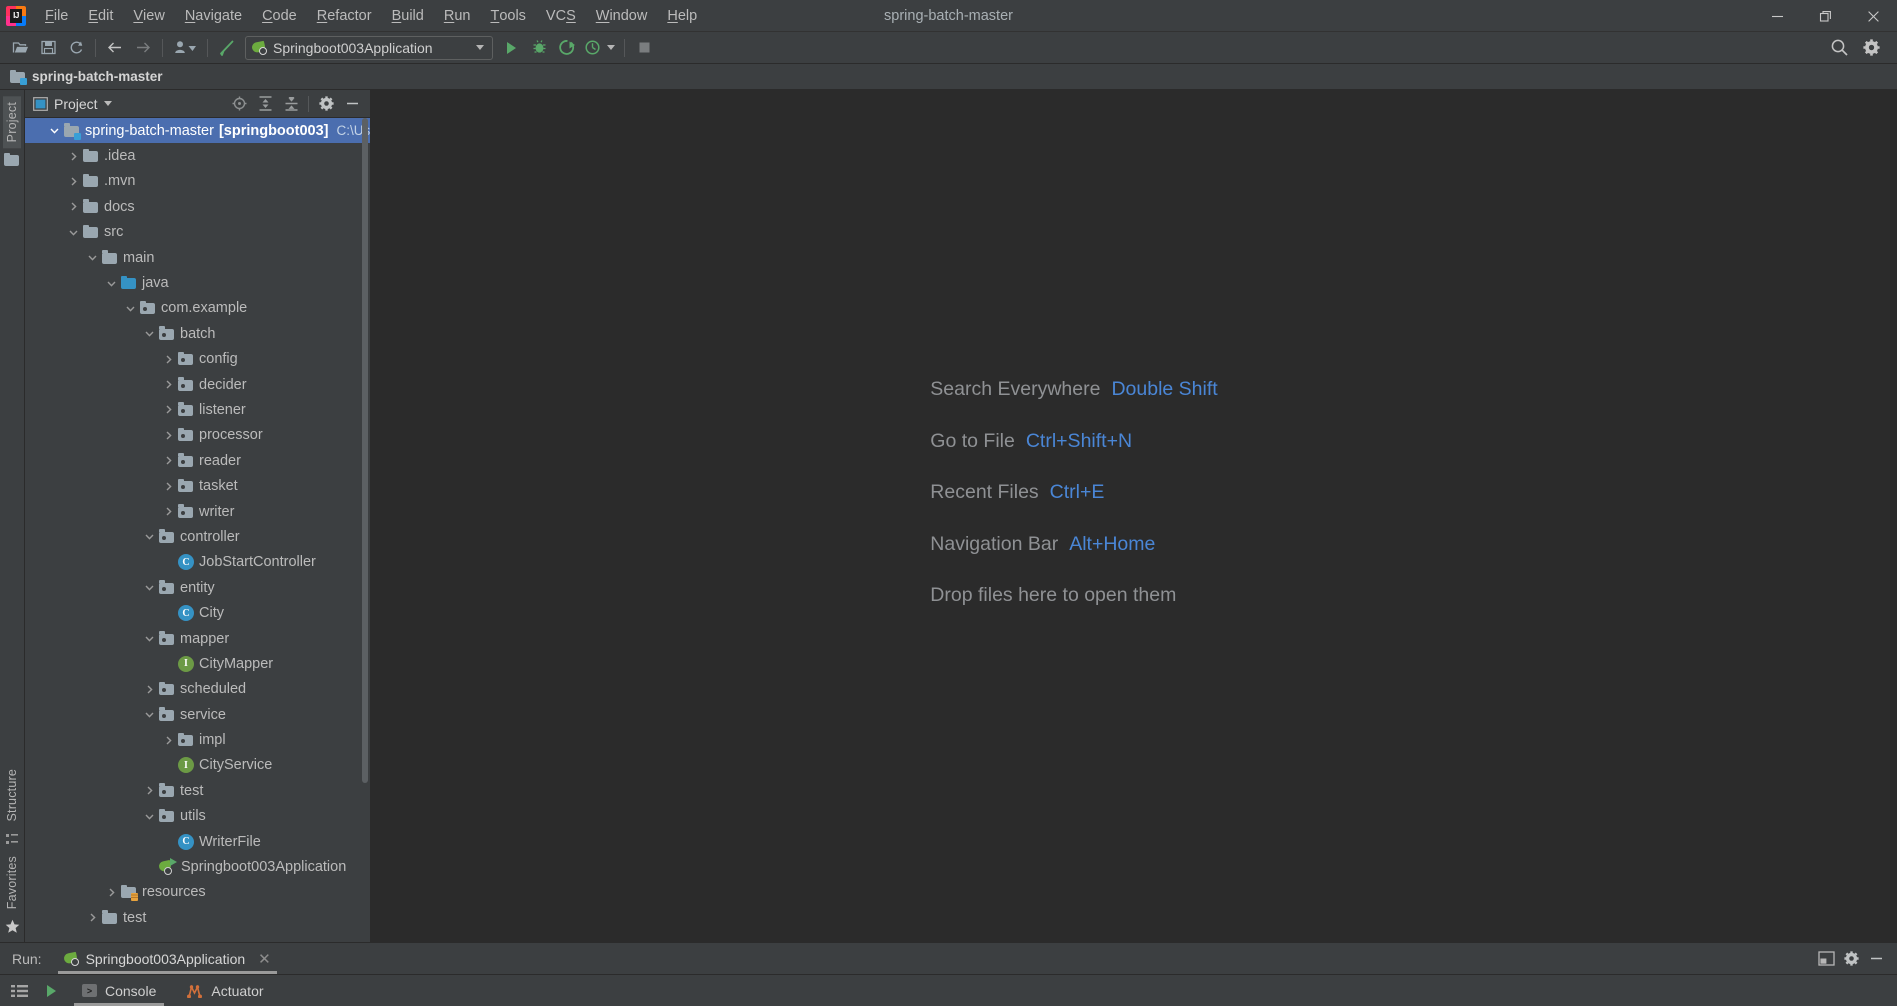 The height and width of the screenshot is (1006, 1897). Describe the element at coordinates (97, 76) in the screenshot. I see `breadcrumb-project: spring-batch-master` at that location.